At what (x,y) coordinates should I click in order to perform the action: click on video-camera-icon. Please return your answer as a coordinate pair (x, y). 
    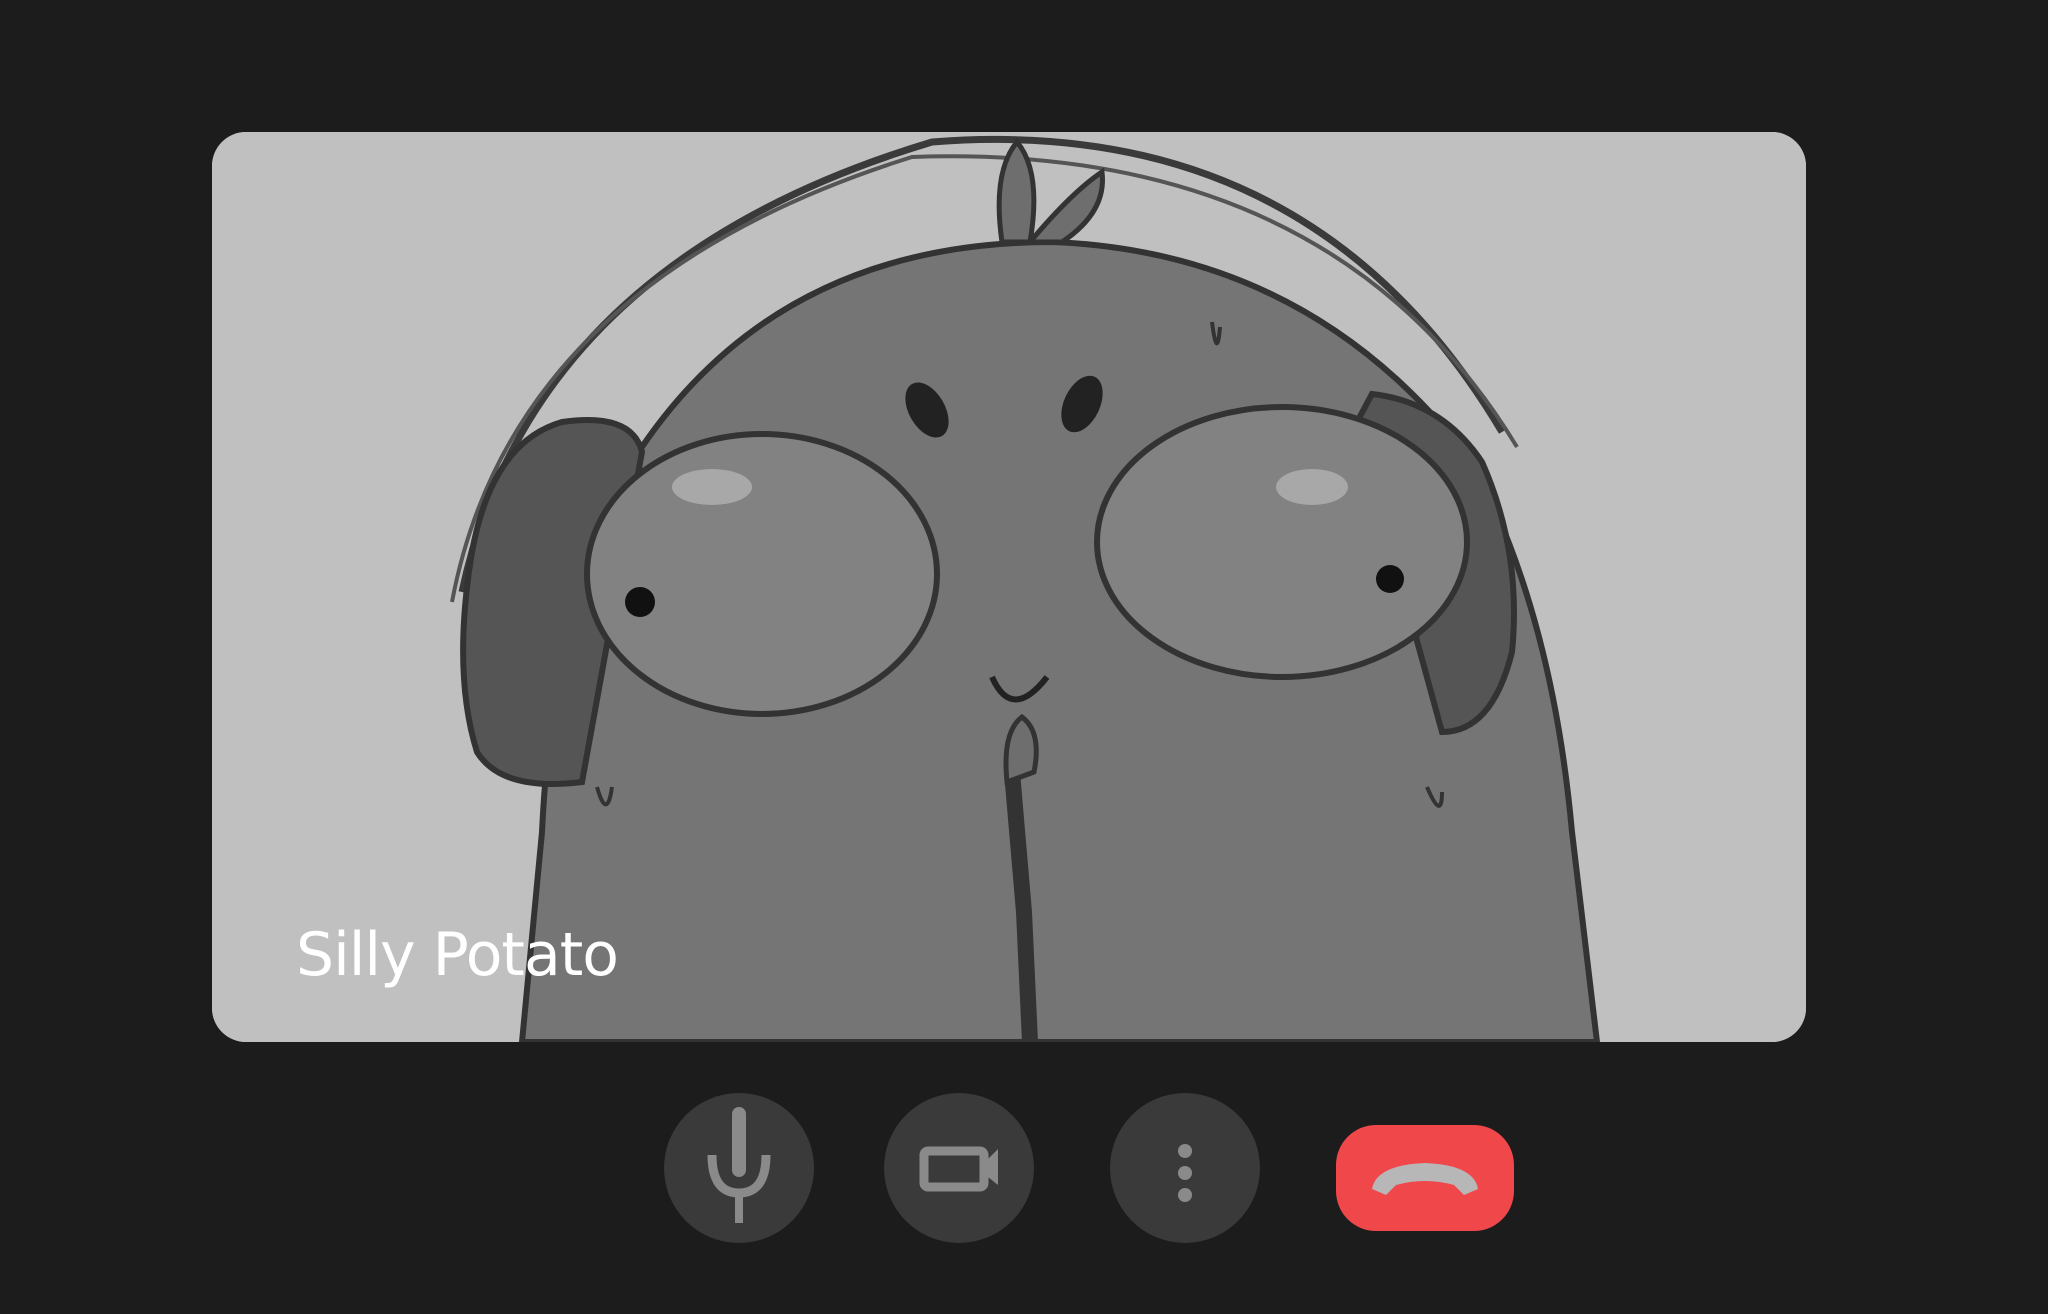
    Looking at the image, I should click on (958, 1169).